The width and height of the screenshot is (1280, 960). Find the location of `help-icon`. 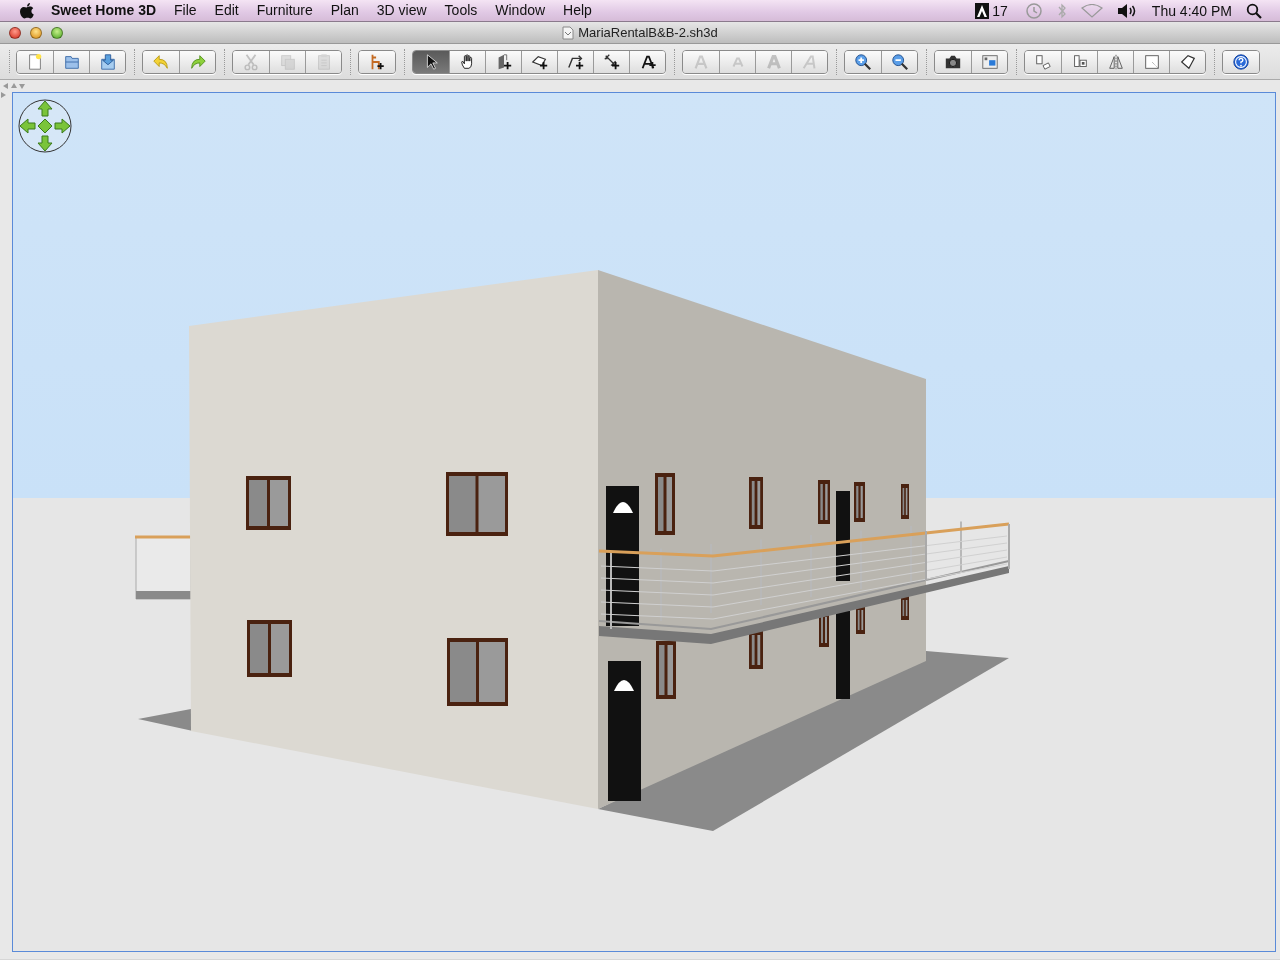

help-icon is located at coordinates (1241, 61).